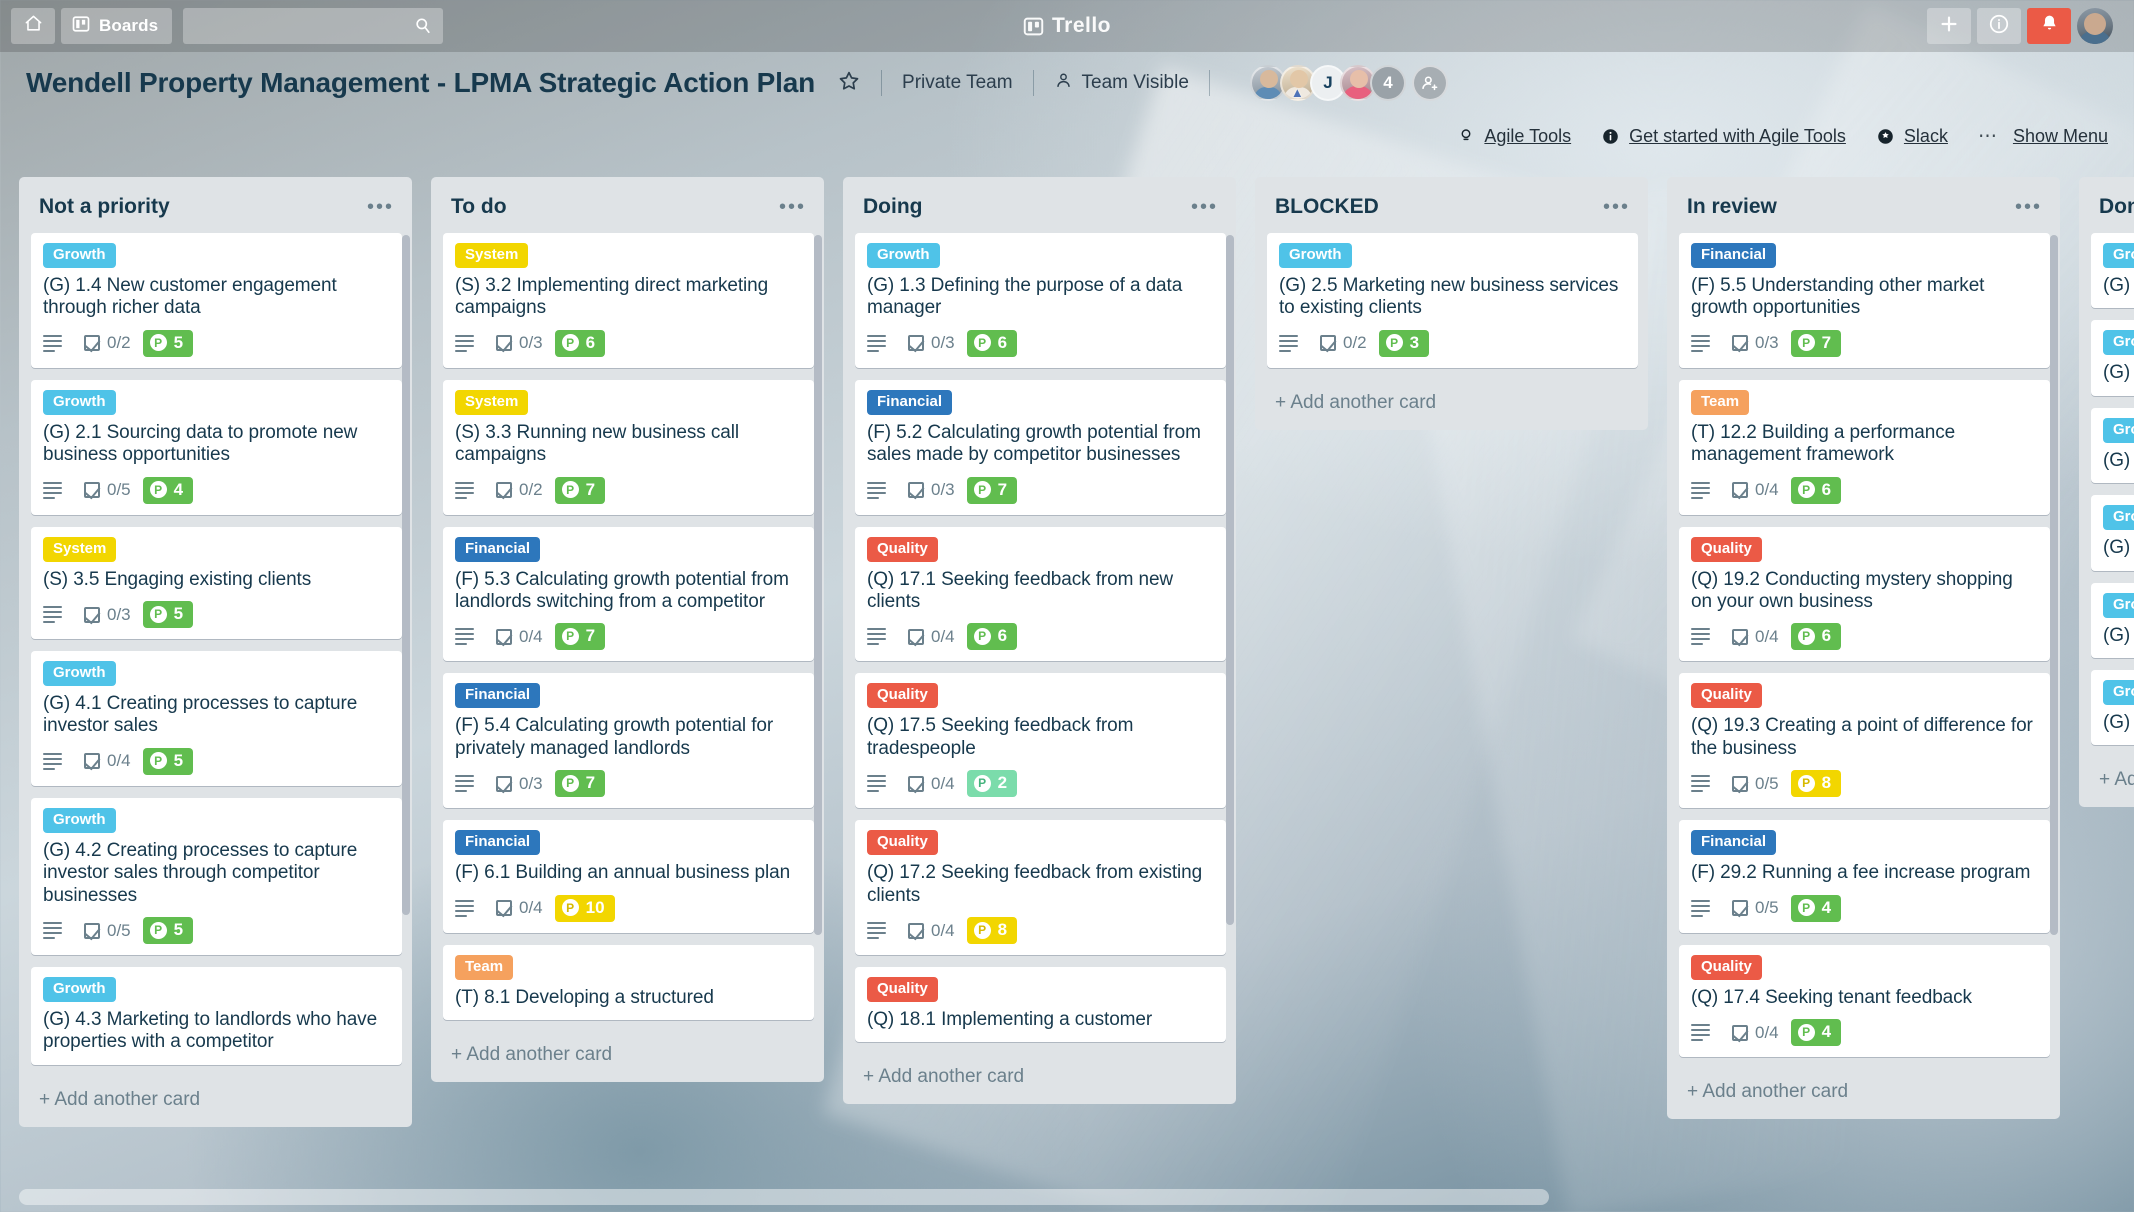 Image resolution: width=2134 pixels, height=1212 pixels. What do you see at coordinates (479, 207) in the screenshot?
I see `list-title: To do` at bounding box center [479, 207].